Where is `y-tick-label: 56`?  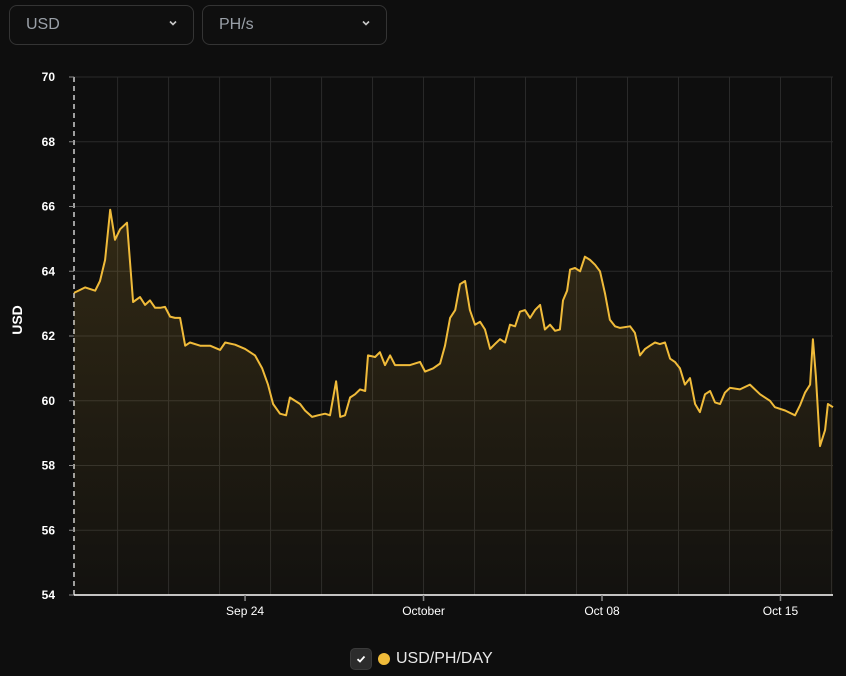 y-tick-label: 56 is located at coordinates (49, 530).